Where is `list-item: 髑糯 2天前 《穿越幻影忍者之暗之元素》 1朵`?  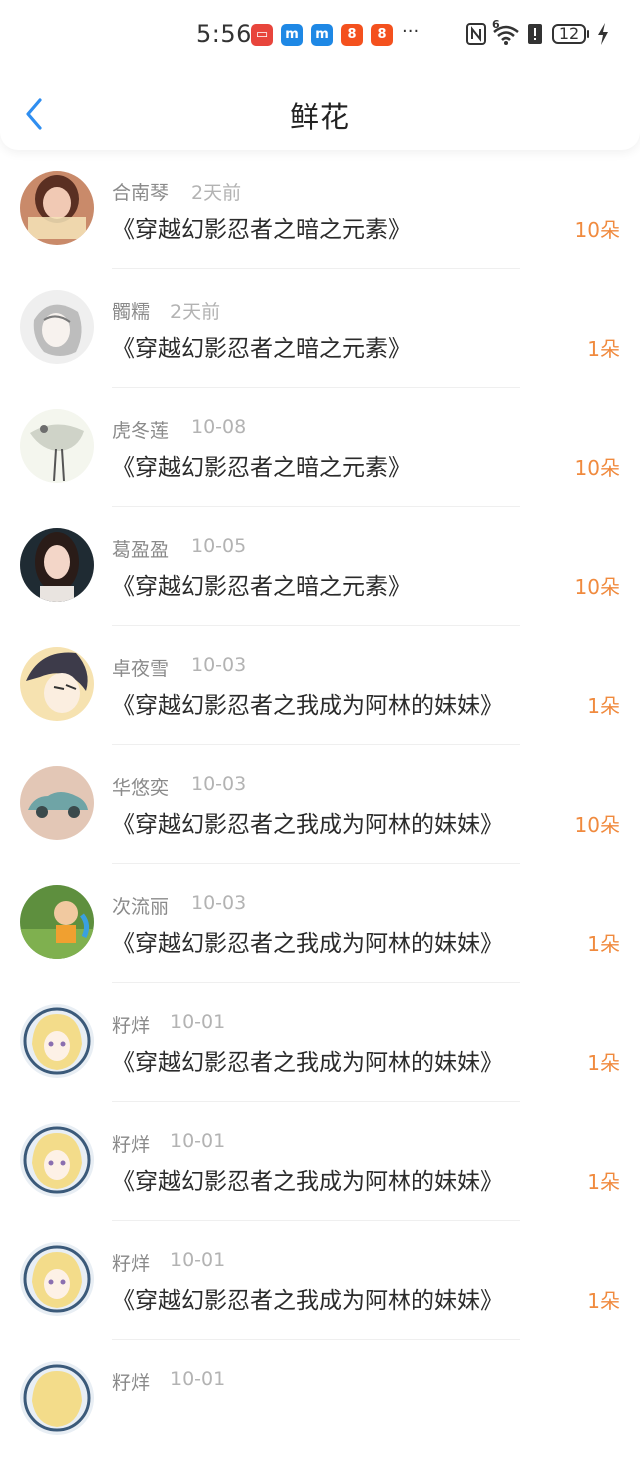
list-item: 髑糯 2天前 《穿越幻影忍者之暗之元素》 1朵 is located at coordinates (320, 328).